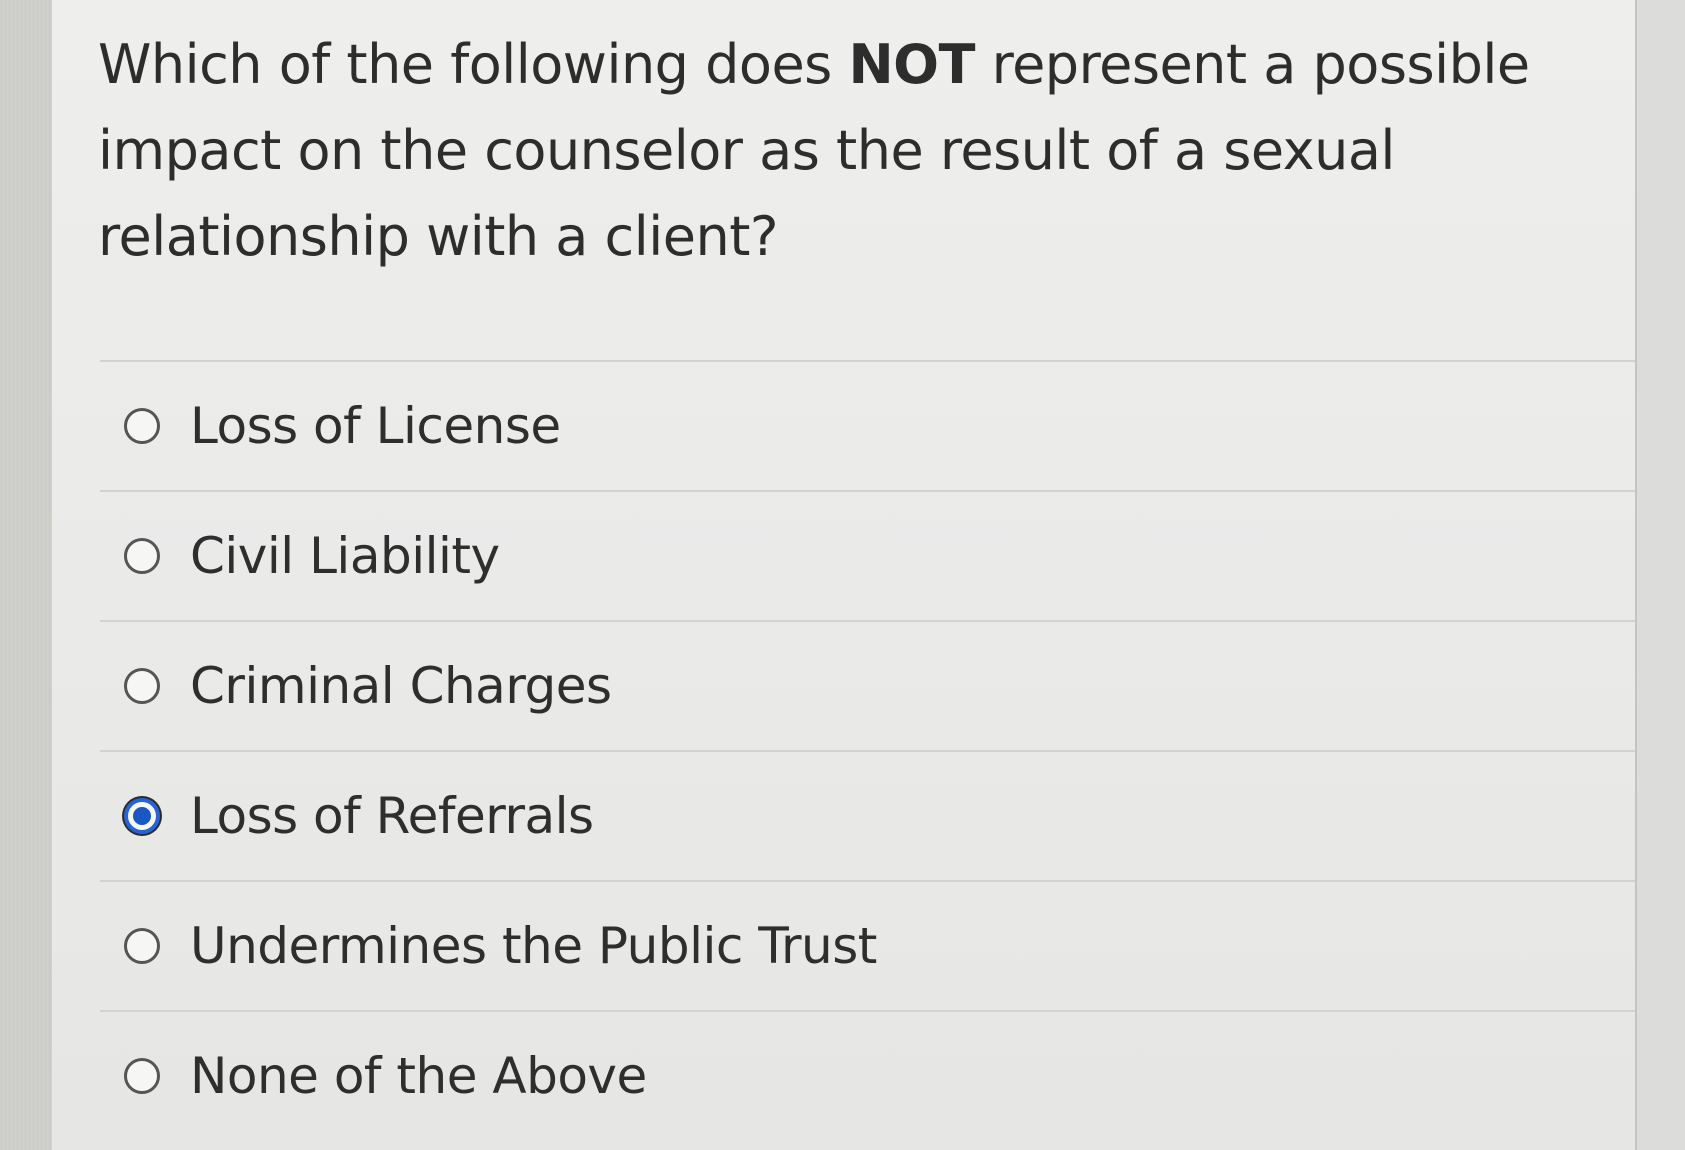 This screenshot has width=1685, height=1150. What do you see at coordinates (870, 555) in the screenshot?
I see `answer-option-civil-liability: Civil Liability` at bounding box center [870, 555].